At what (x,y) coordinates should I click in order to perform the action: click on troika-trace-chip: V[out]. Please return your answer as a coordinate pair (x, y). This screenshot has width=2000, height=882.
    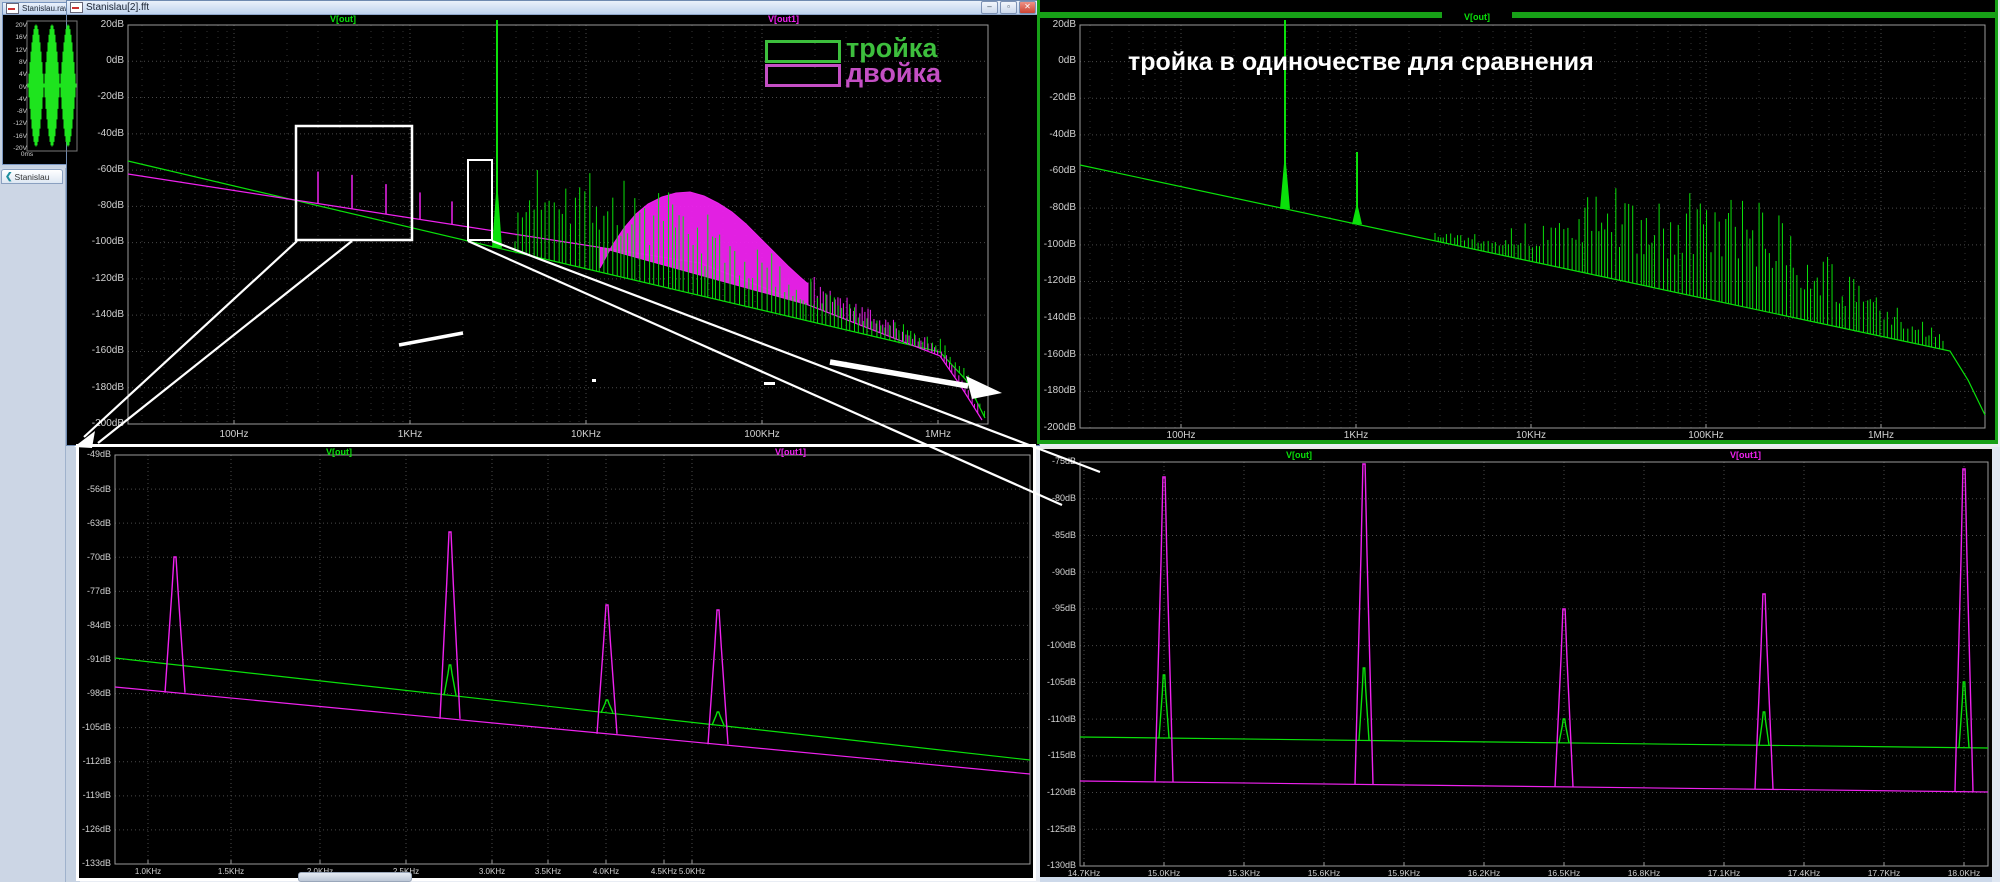
    Looking at the image, I should click on (1477, 14).